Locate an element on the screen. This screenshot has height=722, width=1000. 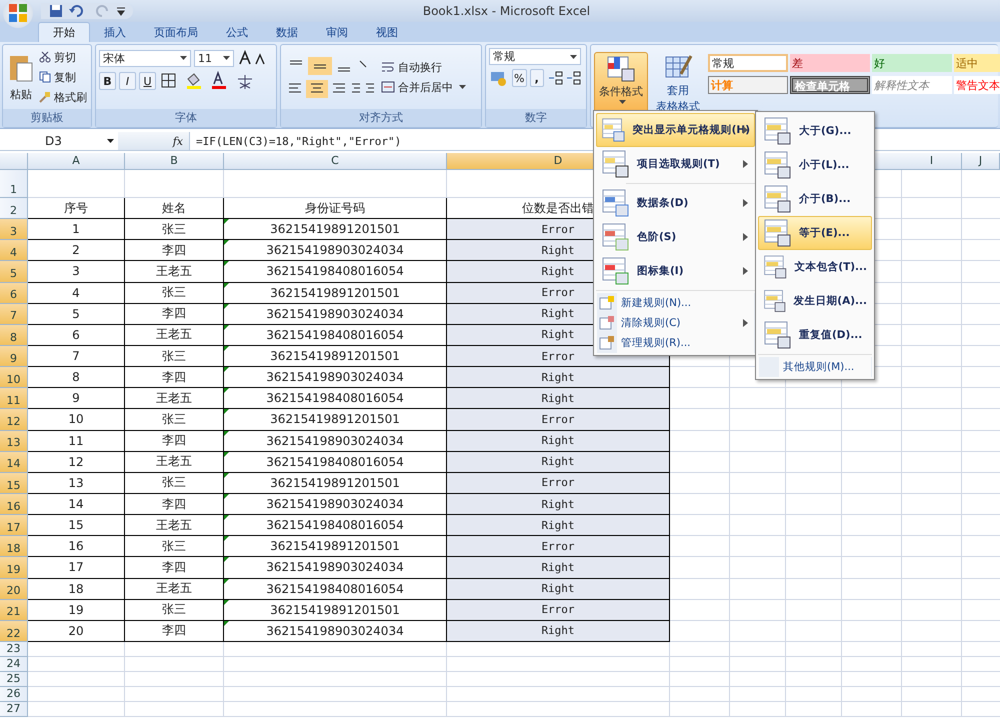
ribbon-tab: 视图 is located at coordinates (387, 32).